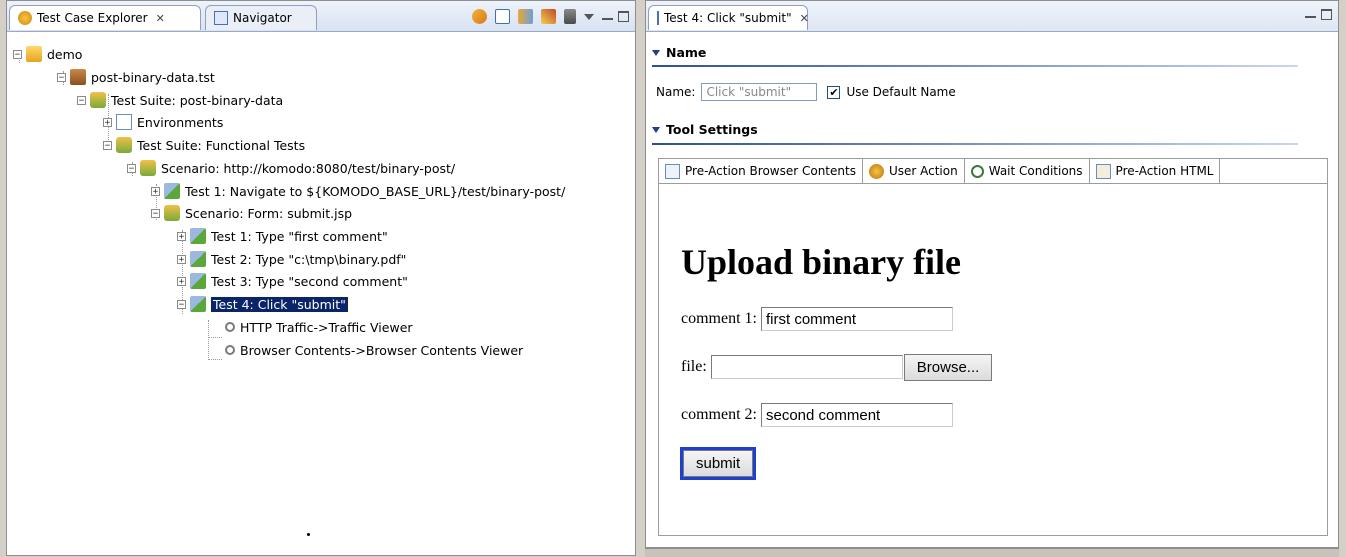 Image resolution: width=1346 pixels, height=557 pixels. Describe the element at coordinates (25, 18) in the screenshot. I see `explorer-icon` at that location.